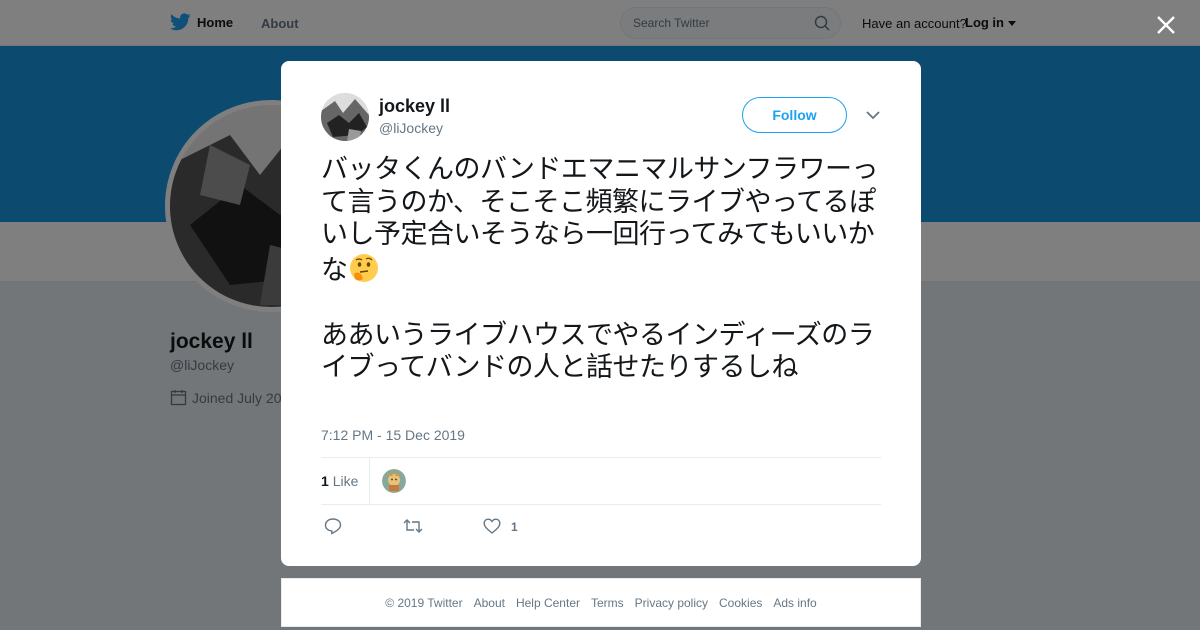 The width and height of the screenshot is (1200, 630). I want to click on footer-link-ads-info: Ads info, so click(794, 603).